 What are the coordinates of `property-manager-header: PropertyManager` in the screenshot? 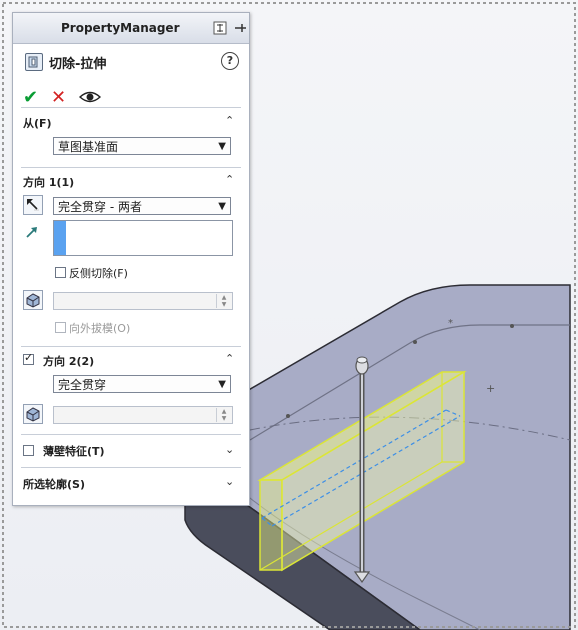 It's located at (131, 28).